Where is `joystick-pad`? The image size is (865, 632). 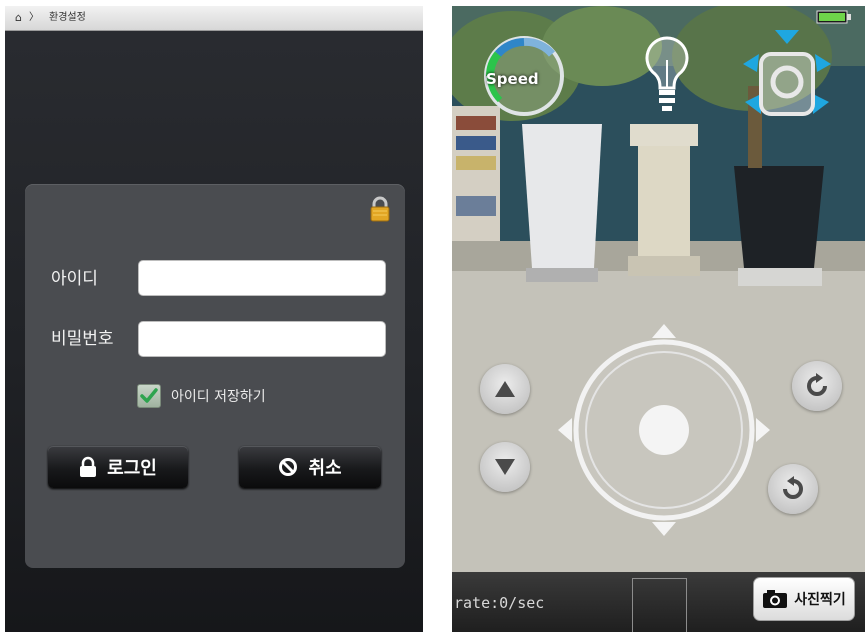 joystick-pad is located at coordinates (664, 430).